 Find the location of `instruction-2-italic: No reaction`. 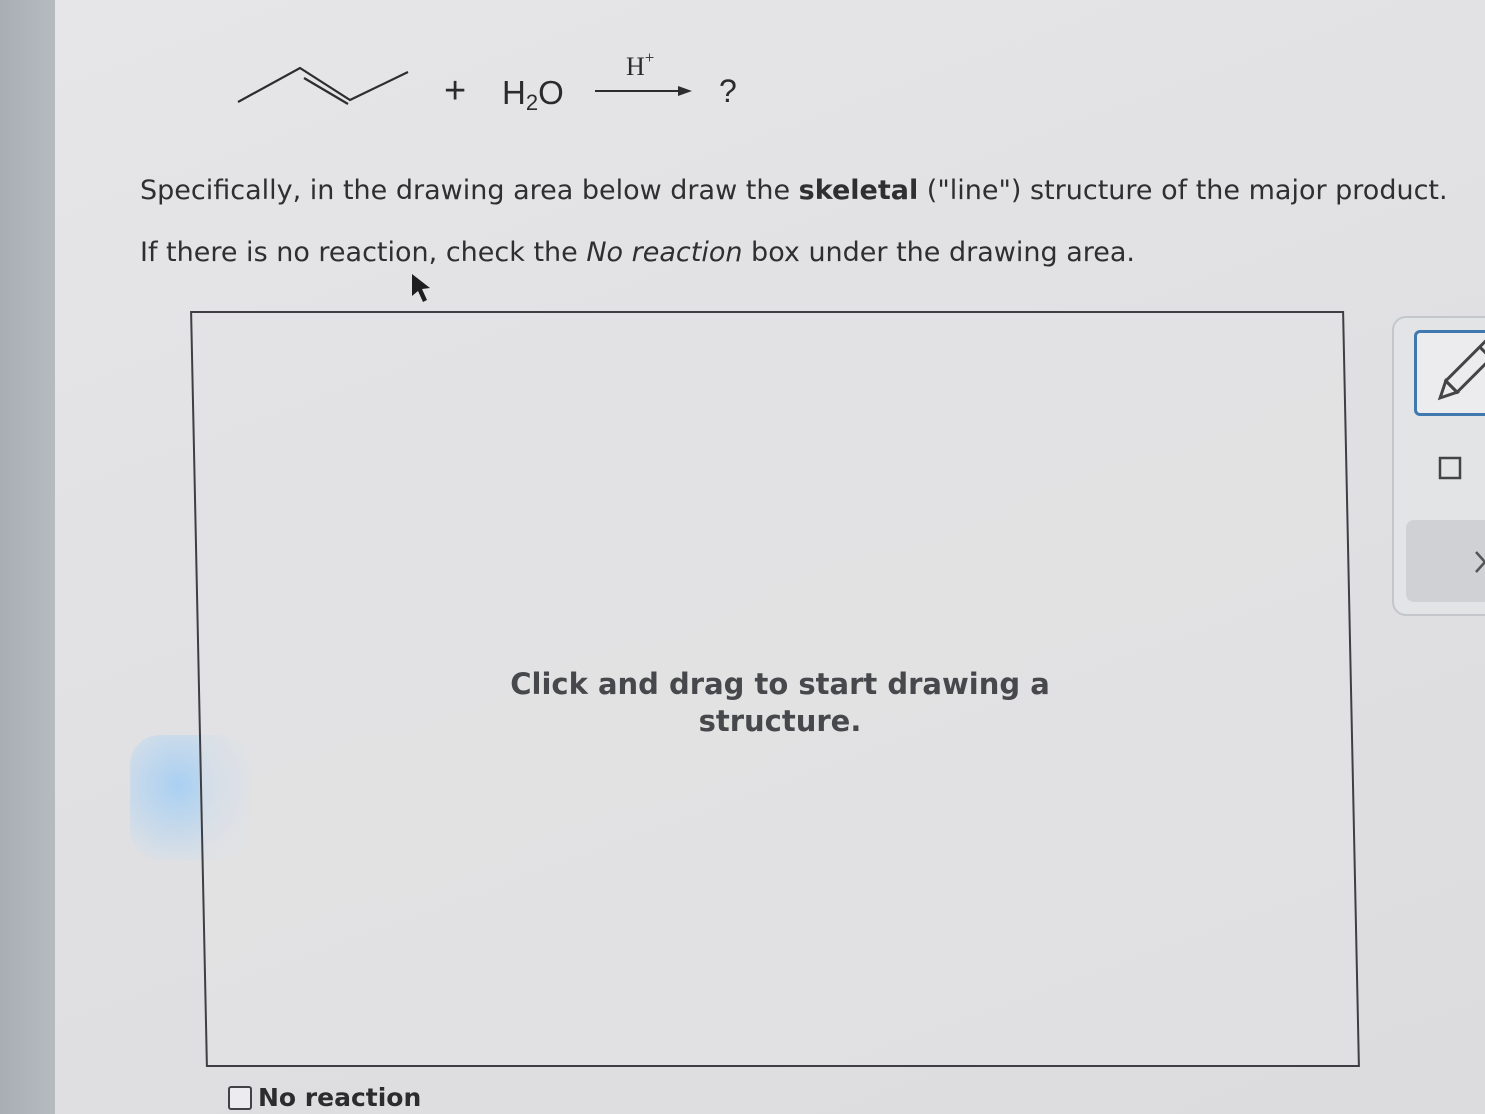

instruction-2-italic: No reaction is located at coordinates (664, 252).